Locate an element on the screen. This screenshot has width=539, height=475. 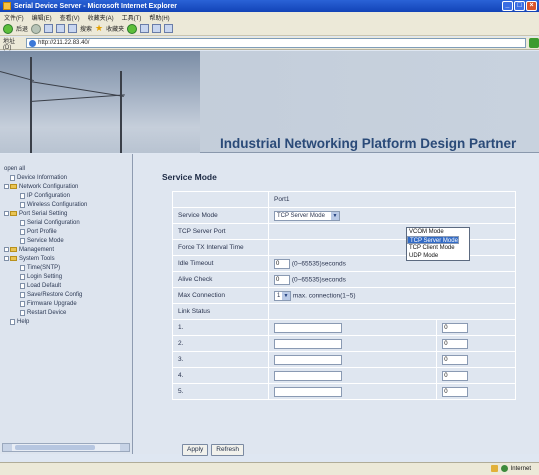
nav-label: Help is located at coordinates (23, 322).